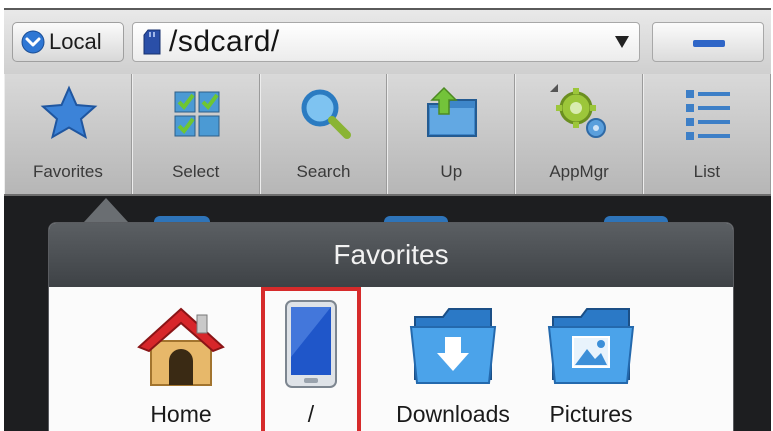 The image size is (773, 431). I want to click on appmgr-label: AppMgr, so click(579, 171).